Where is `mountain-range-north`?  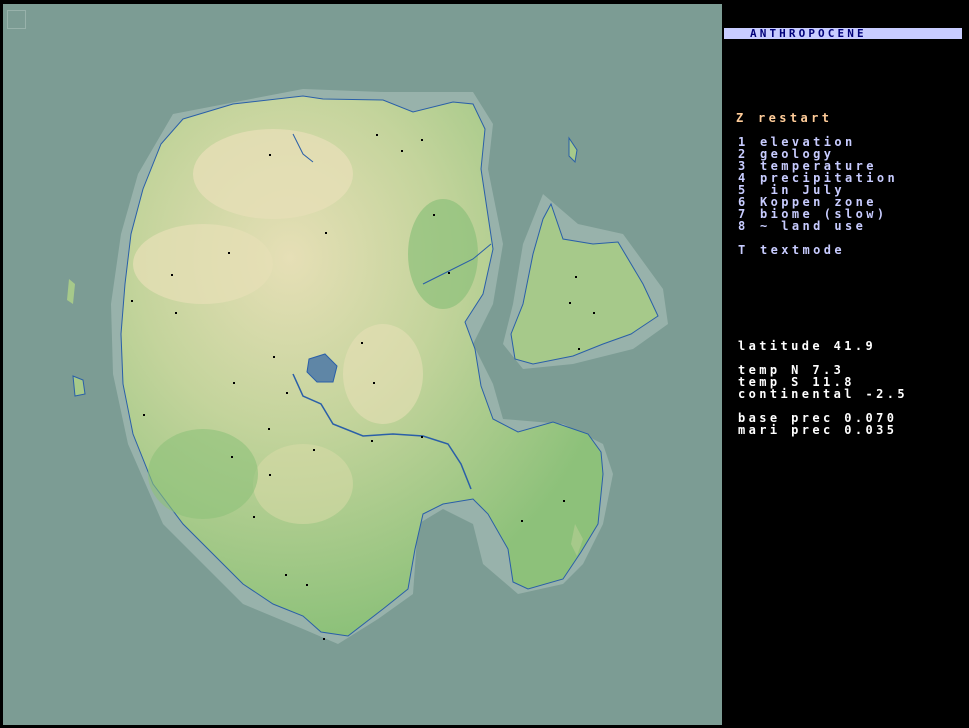
mountain-range-north is located at coordinates (273, 174).